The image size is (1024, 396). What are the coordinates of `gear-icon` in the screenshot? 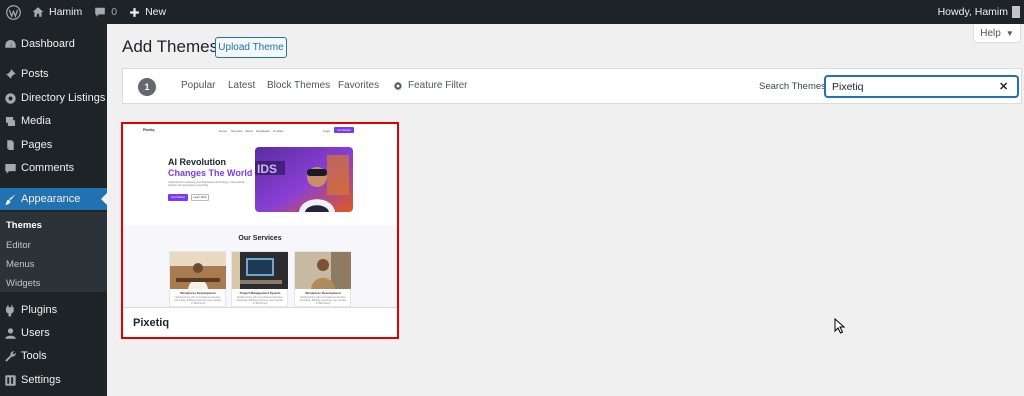 It's located at (398, 85).